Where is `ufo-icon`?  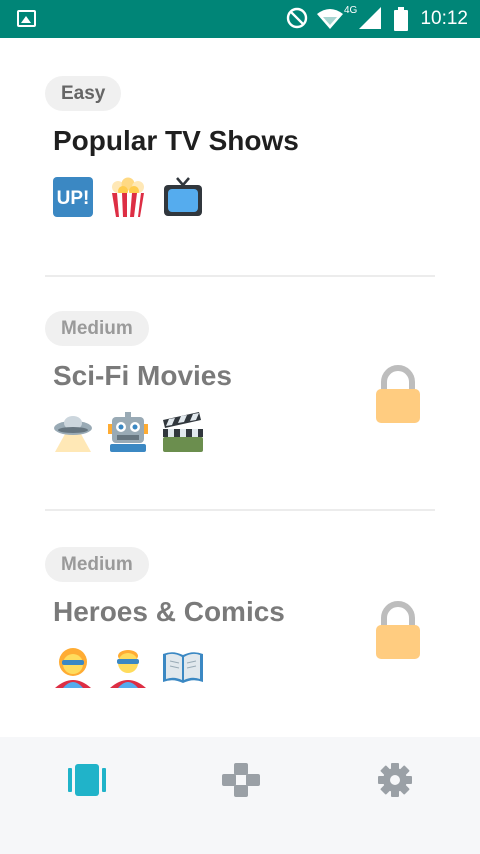
ufo-icon is located at coordinates (73, 434).